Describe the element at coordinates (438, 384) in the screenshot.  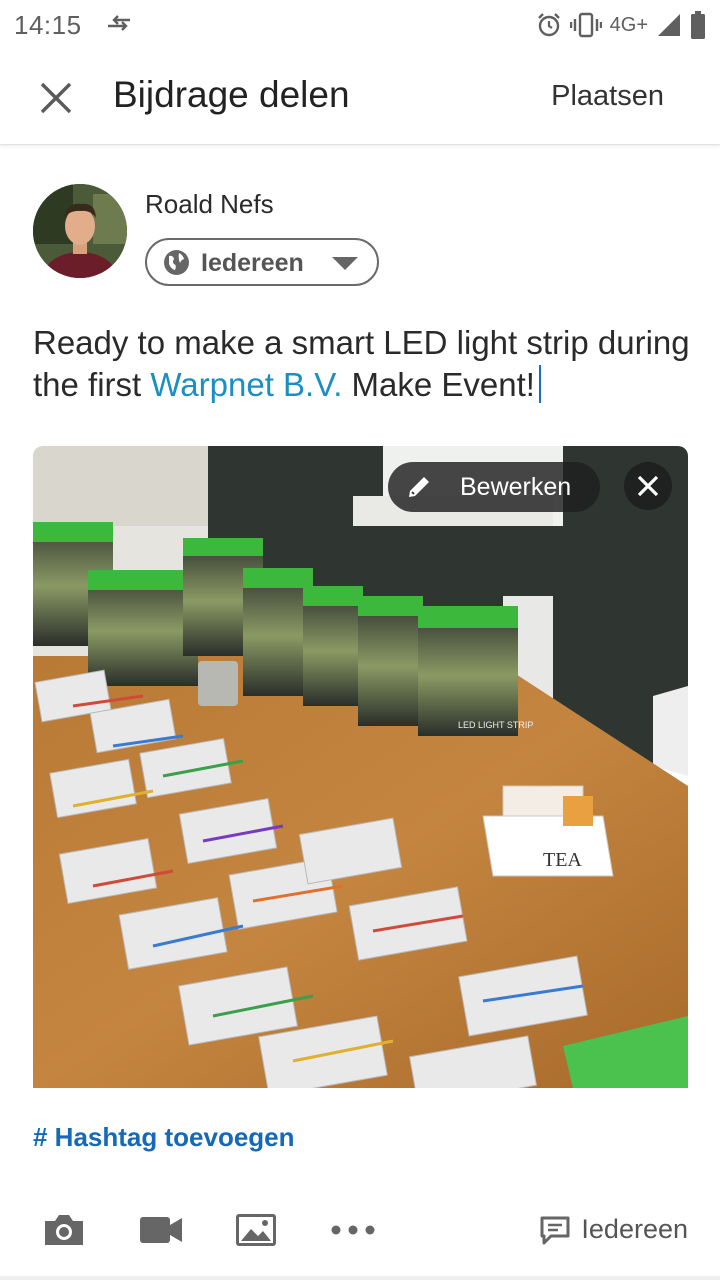
I see `post-text-after: Make Event!` at that location.